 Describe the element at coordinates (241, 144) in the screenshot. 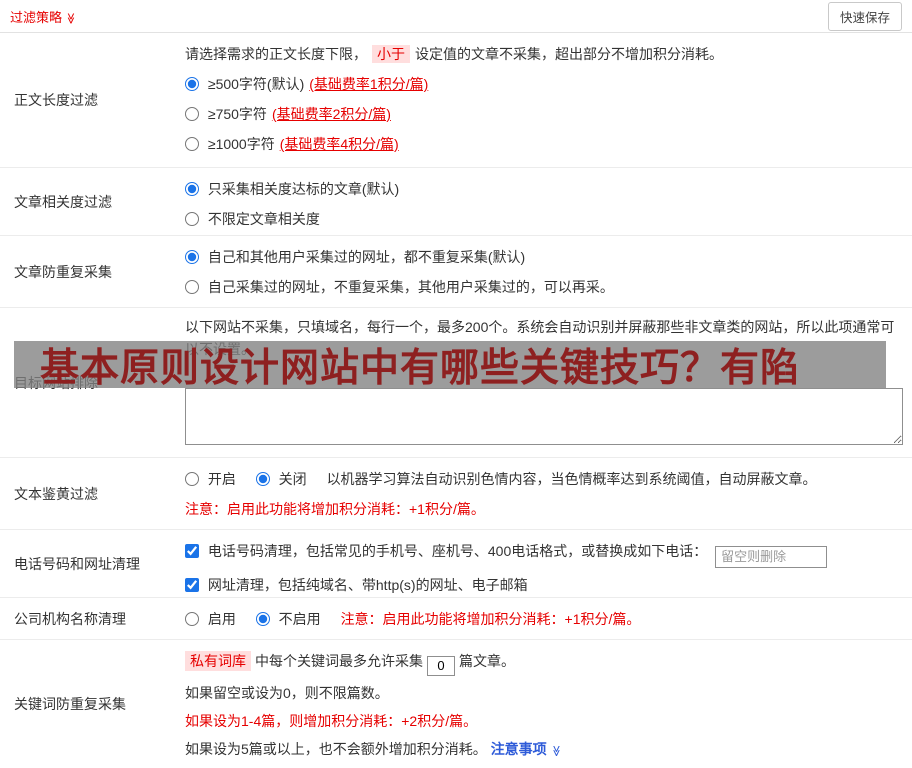

I see `length-1000-text: ≥1000字符` at that location.